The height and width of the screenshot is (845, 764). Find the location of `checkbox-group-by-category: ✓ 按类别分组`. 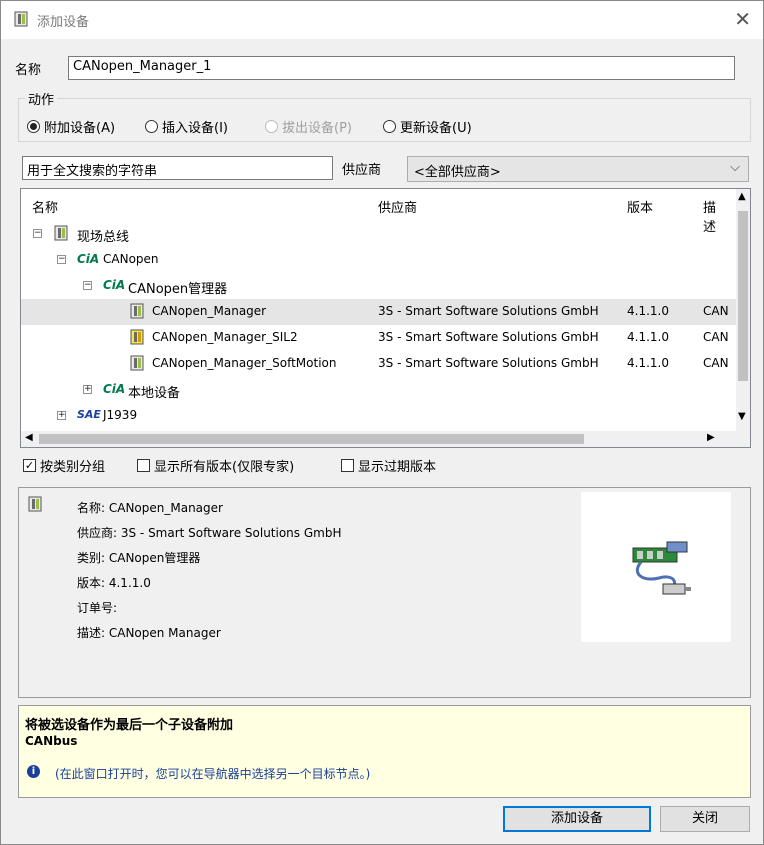

checkbox-group-by-category: ✓ 按类别分组 is located at coordinates (64, 465).